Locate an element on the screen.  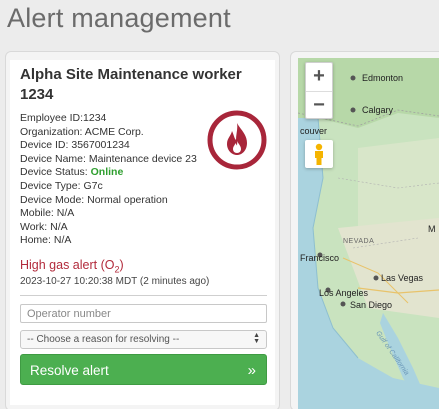
reason-select: -- Choose a reason for resolving -- ▲ ▼ is located at coordinates (143, 339).